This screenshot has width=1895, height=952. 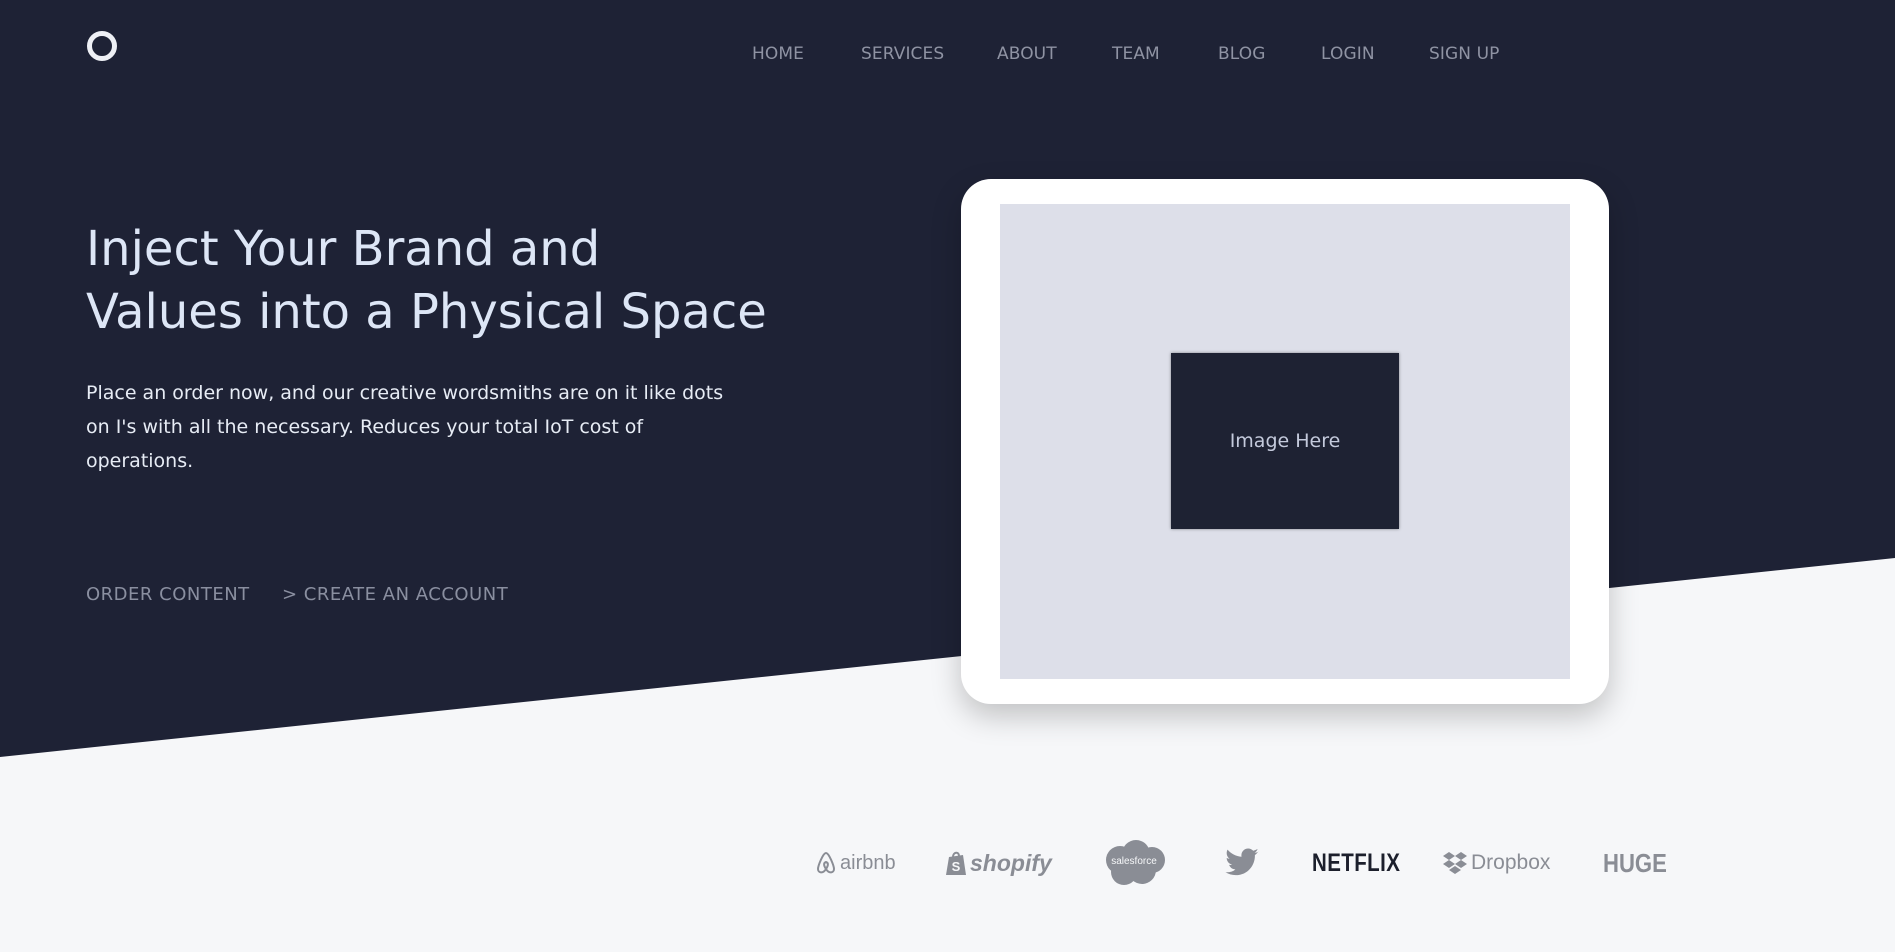 I want to click on twitter-bird-icon, so click(x=1242, y=862).